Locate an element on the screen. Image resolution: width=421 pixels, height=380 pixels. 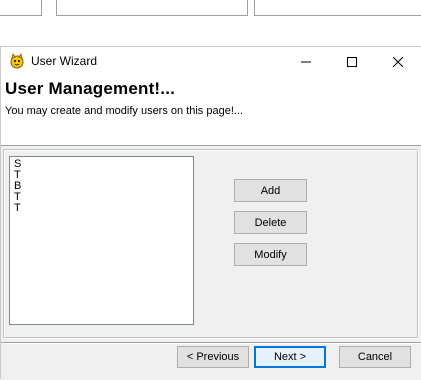
maximize-button is located at coordinates (352, 62).